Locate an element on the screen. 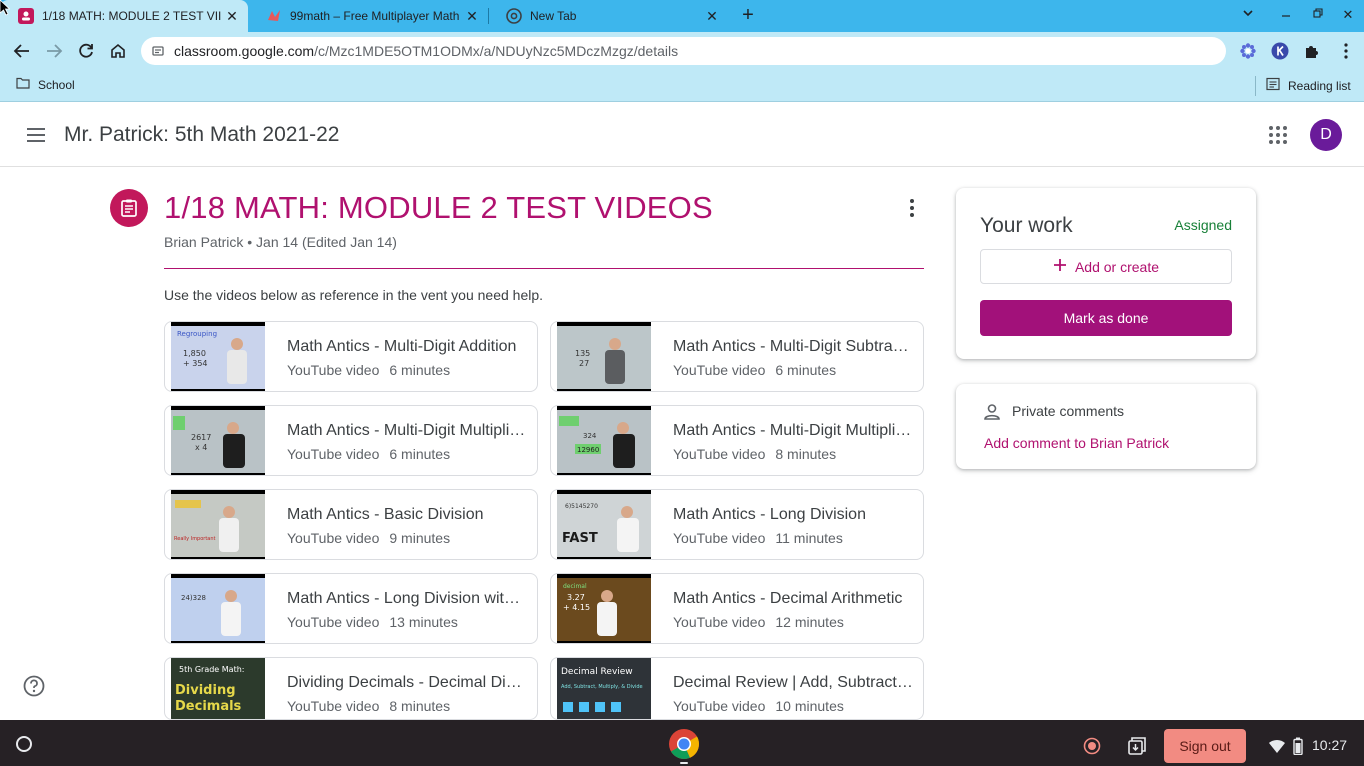  more-options-icon is located at coordinates (912, 208).